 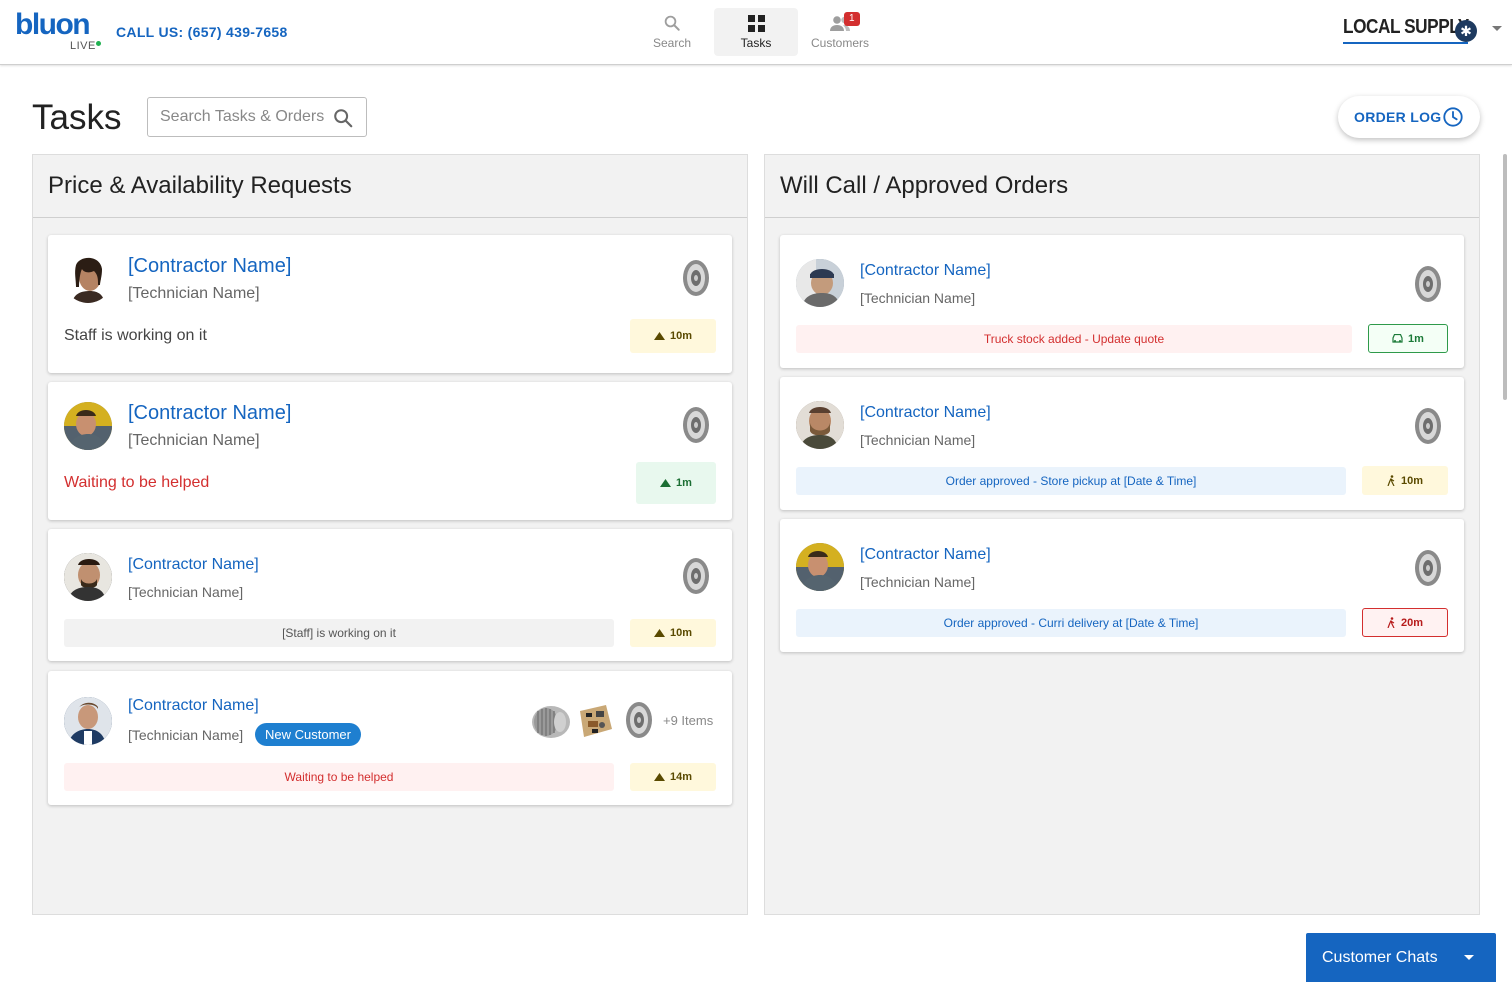 What do you see at coordinates (840, 32) in the screenshot?
I see `nav-customers: Customers 1` at bounding box center [840, 32].